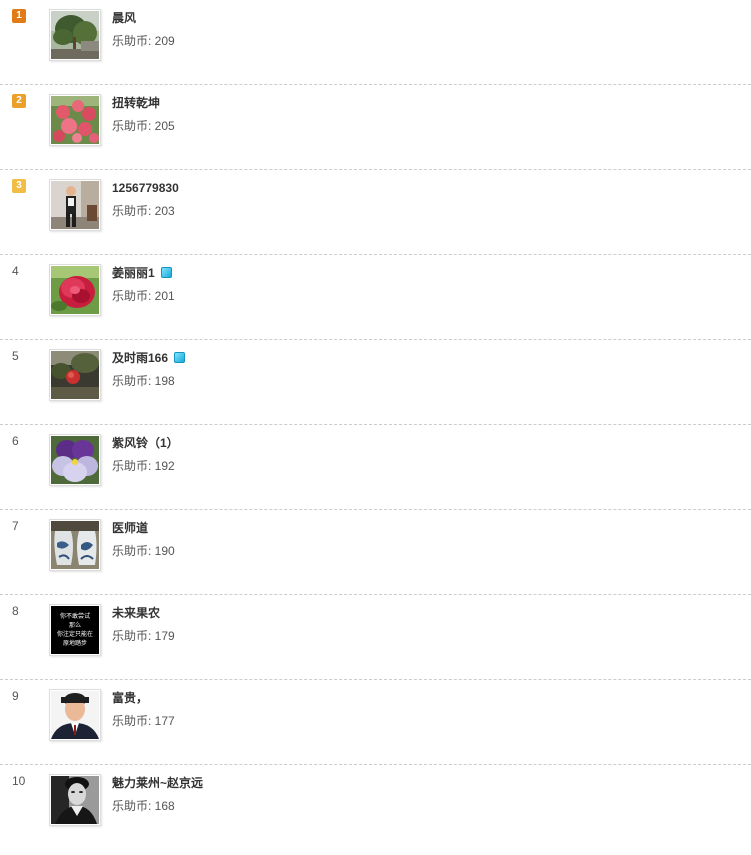 This screenshot has width=751, height=855. What do you see at coordinates (74, 616) in the screenshot?
I see `avatar-text-line: 你不敢尝试` at bounding box center [74, 616].